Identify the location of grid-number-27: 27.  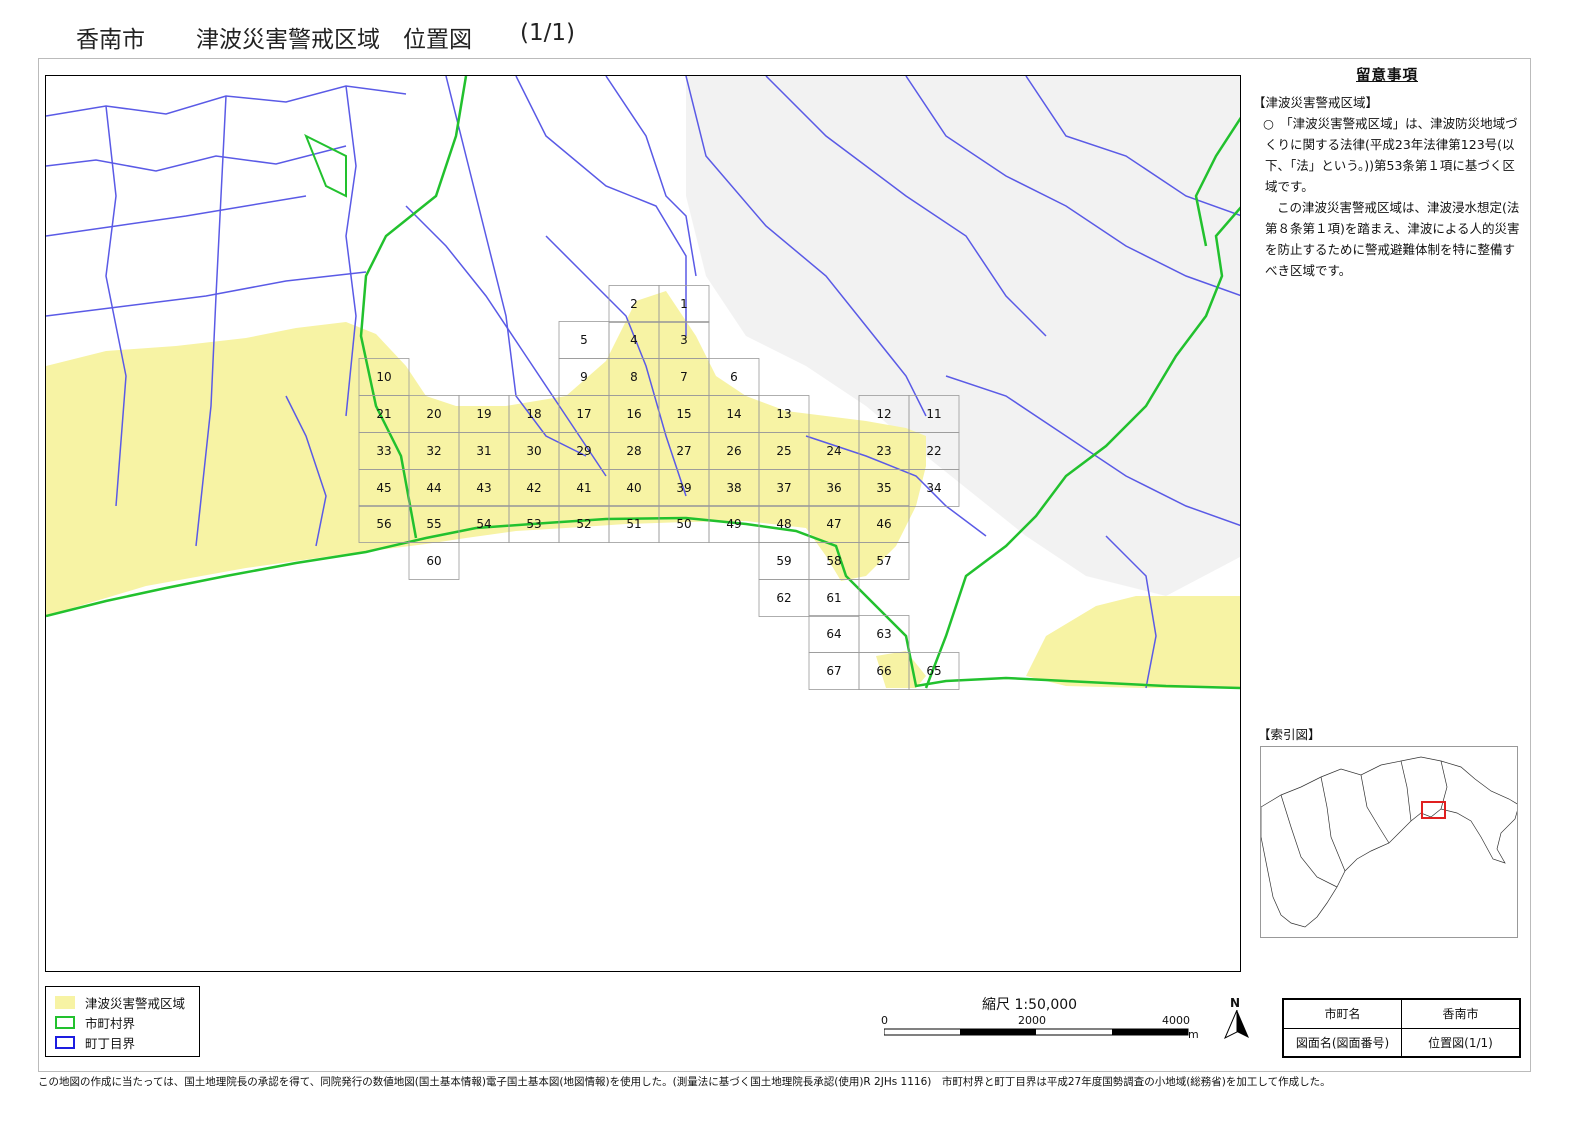
(683, 451).